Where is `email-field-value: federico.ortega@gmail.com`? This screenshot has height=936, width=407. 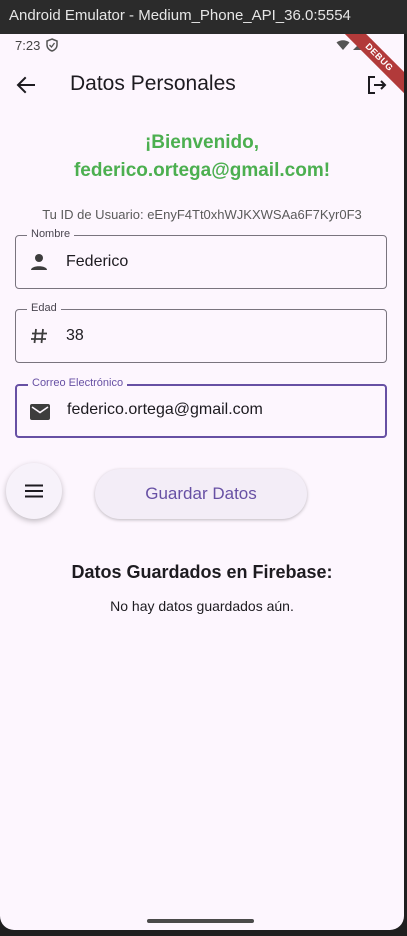
email-field-value: federico.ortega@gmail.com is located at coordinates (165, 409).